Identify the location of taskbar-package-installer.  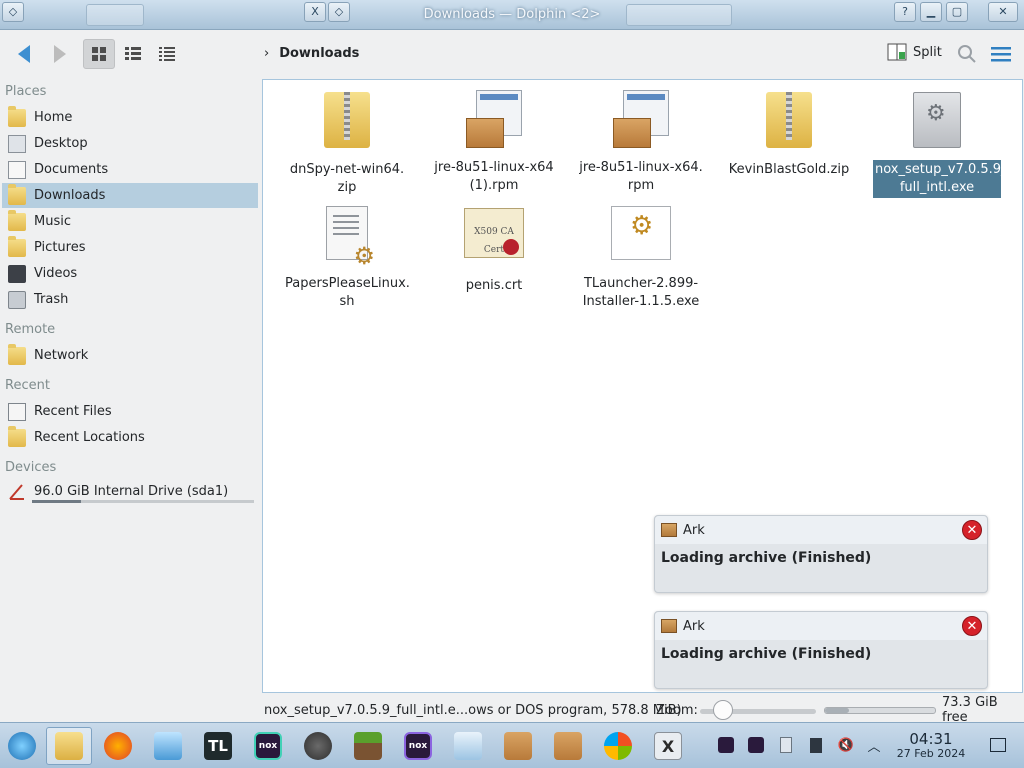
(468, 746).